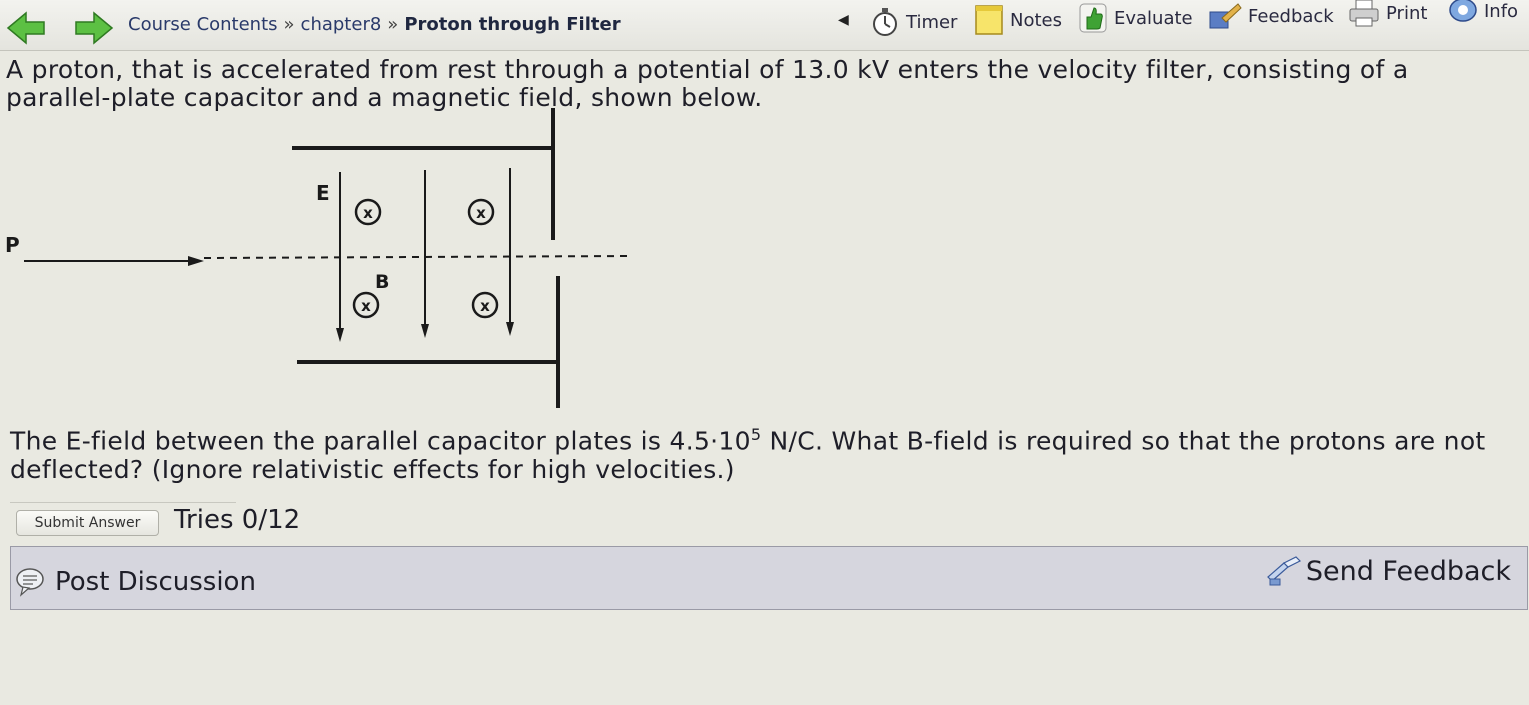 Image resolution: width=1529 pixels, height=705 pixels. What do you see at coordinates (1364, 13) in the screenshot?
I see `printer-icon` at bounding box center [1364, 13].